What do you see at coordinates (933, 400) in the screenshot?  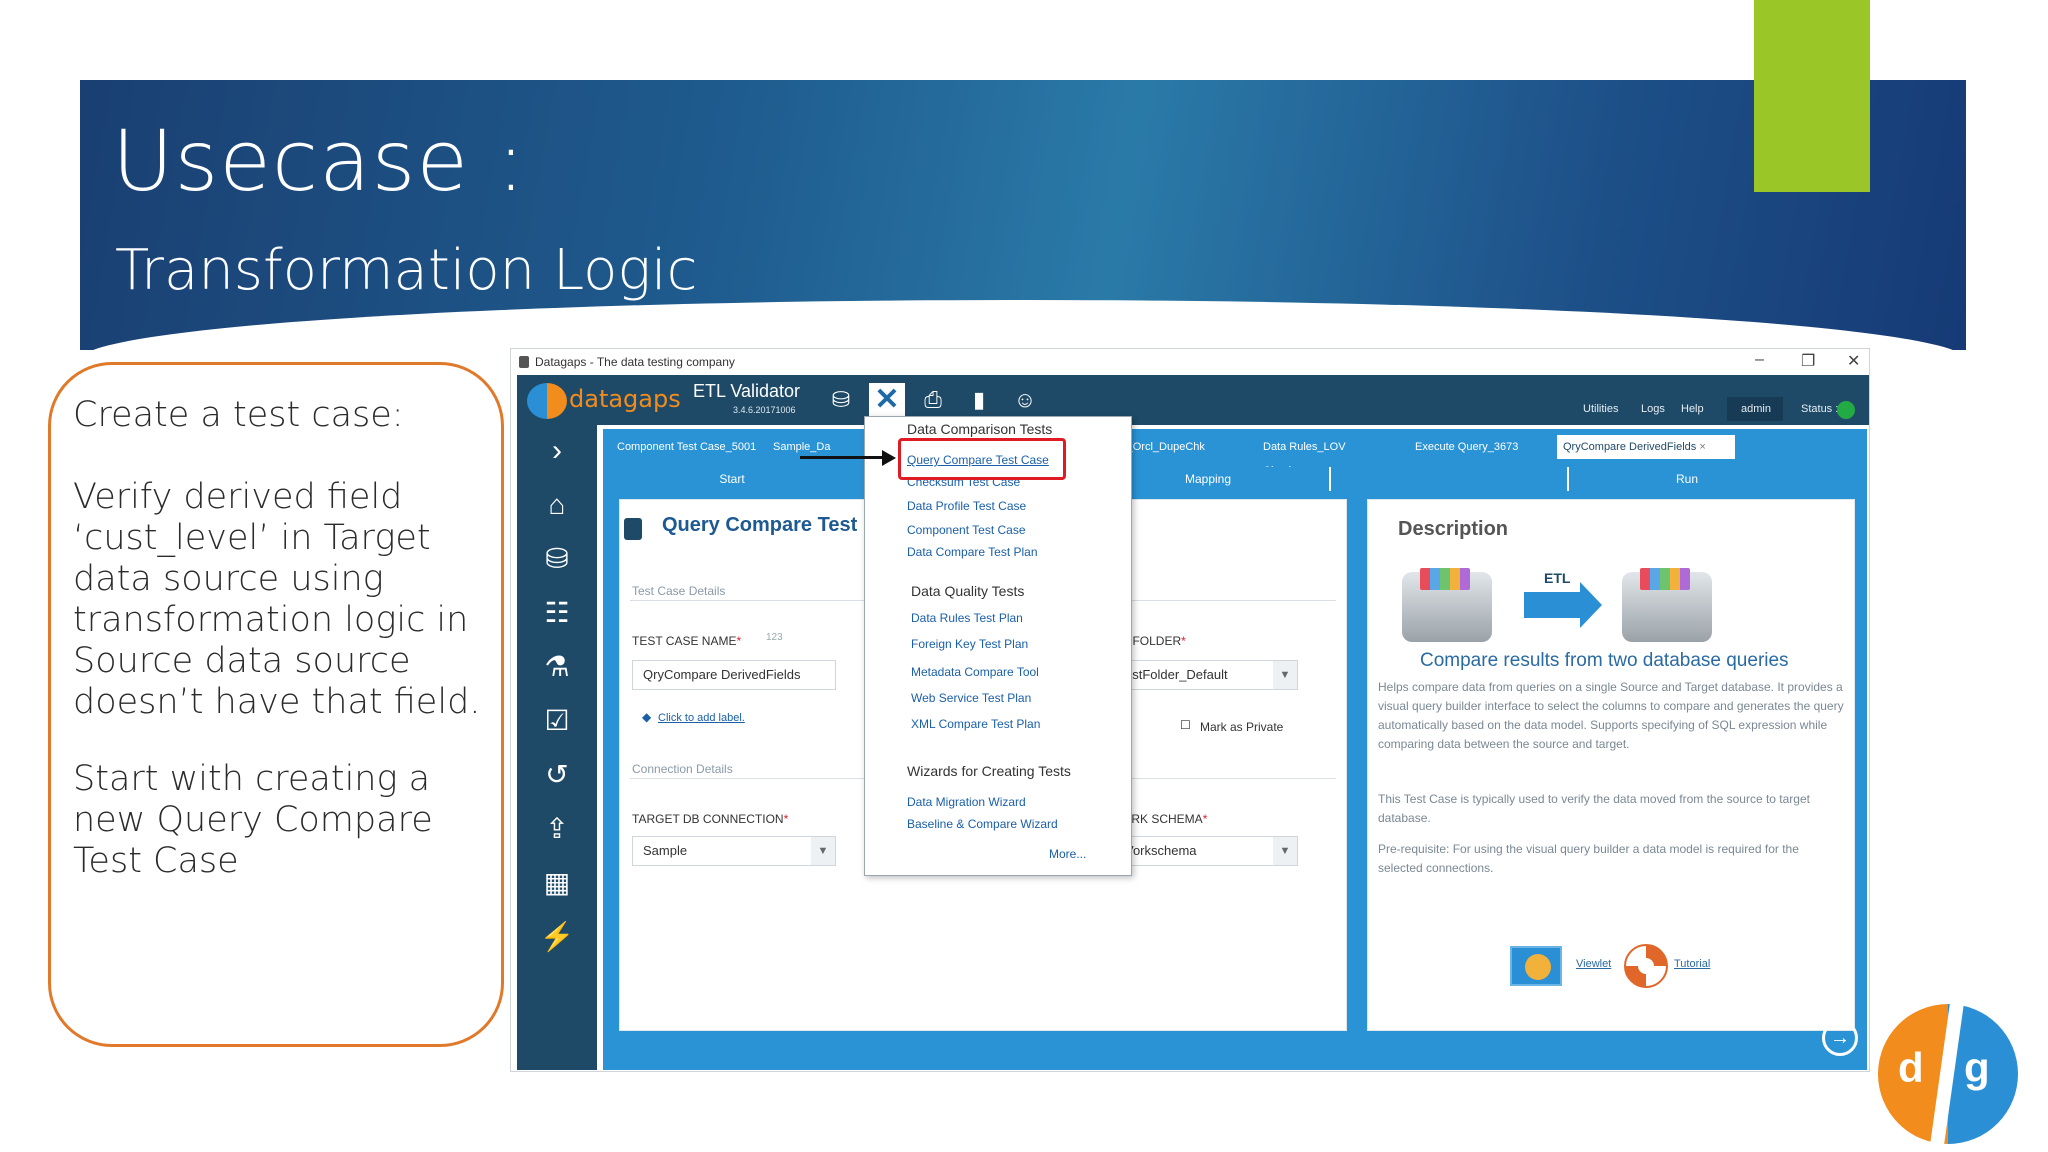 I see `sql-icon: ⎙` at bounding box center [933, 400].